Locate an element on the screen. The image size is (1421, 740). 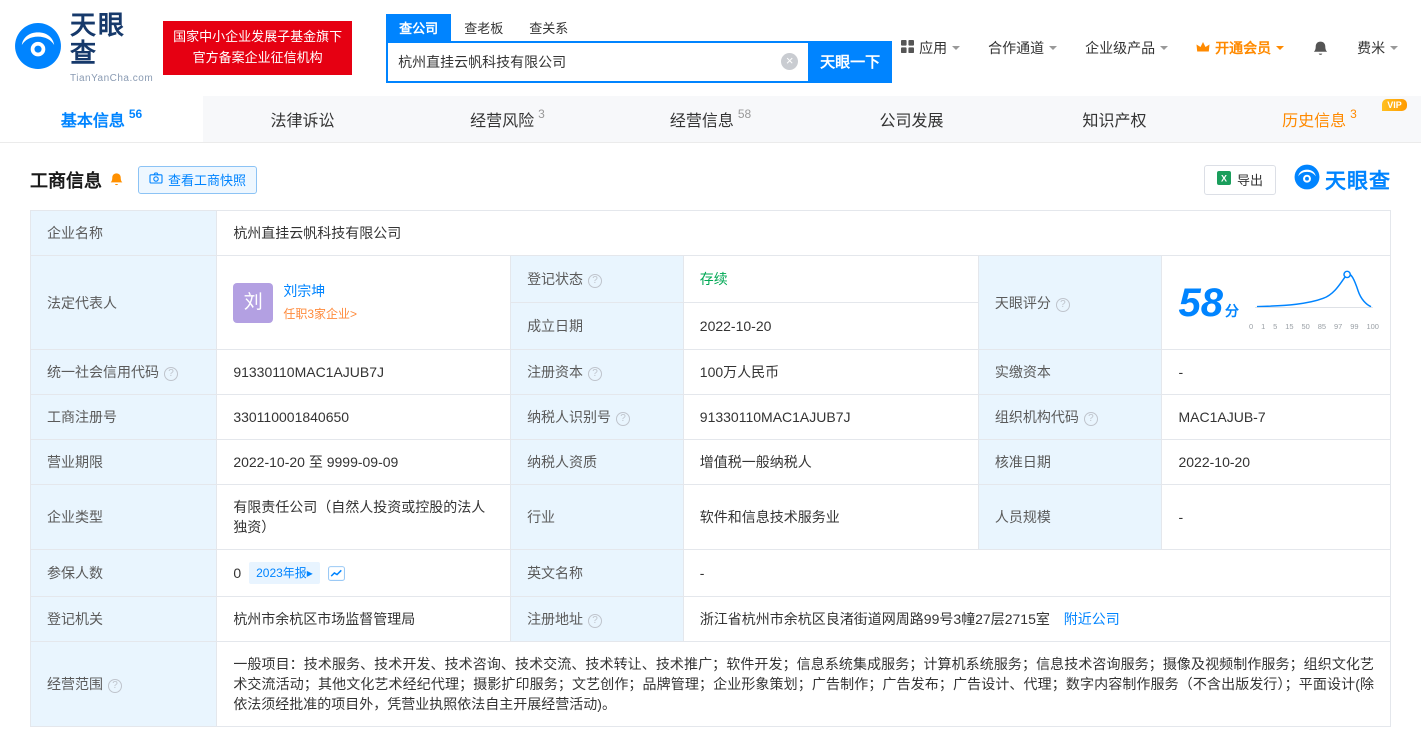
field-label-establish-date: 成立日期 is located at coordinates (597, 326).